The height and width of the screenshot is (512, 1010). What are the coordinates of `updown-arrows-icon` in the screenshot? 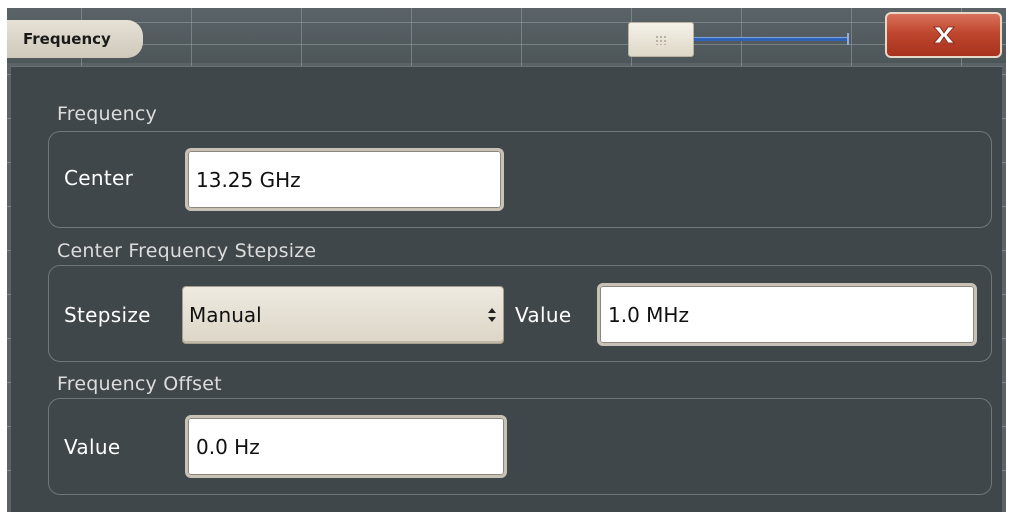 It's located at (492, 315).